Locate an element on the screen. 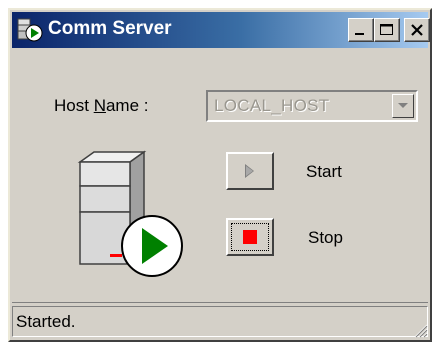 Image resolution: width=438 pixels, height=347 pixels. maximize-button is located at coordinates (387, 30).